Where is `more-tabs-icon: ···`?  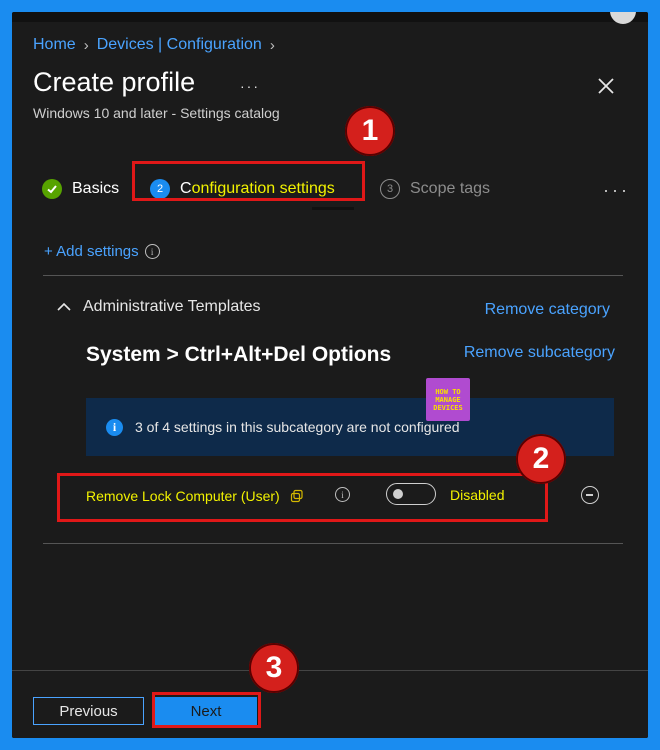 more-tabs-icon: ··· is located at coordinates (616, 190).